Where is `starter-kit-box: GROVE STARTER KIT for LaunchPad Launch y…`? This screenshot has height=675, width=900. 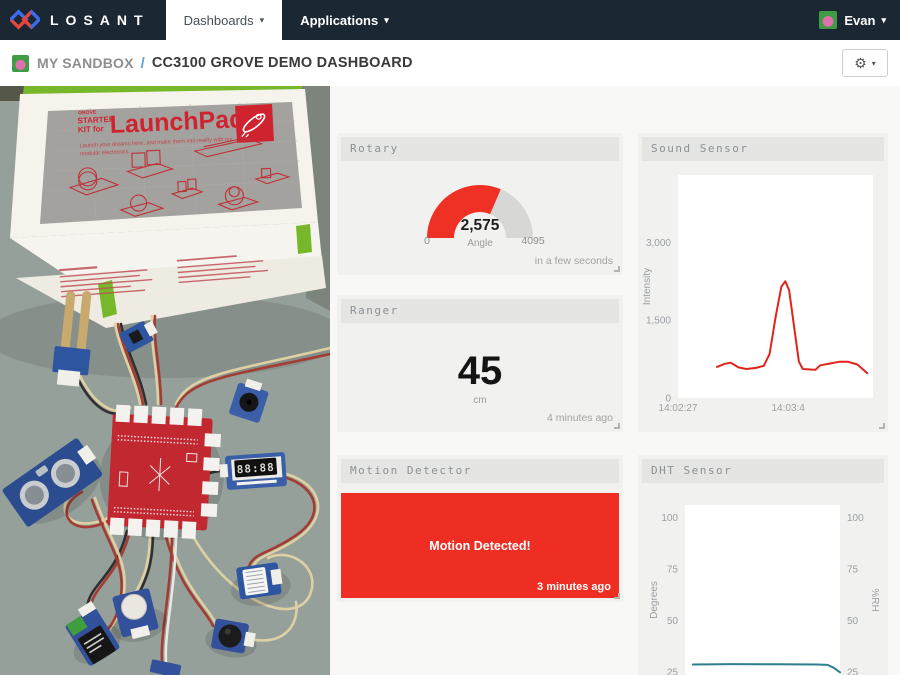 starter-kit-box: GROVE STARTER KIT for LaunchPad Launch y… is located at coordinates (168, 207).